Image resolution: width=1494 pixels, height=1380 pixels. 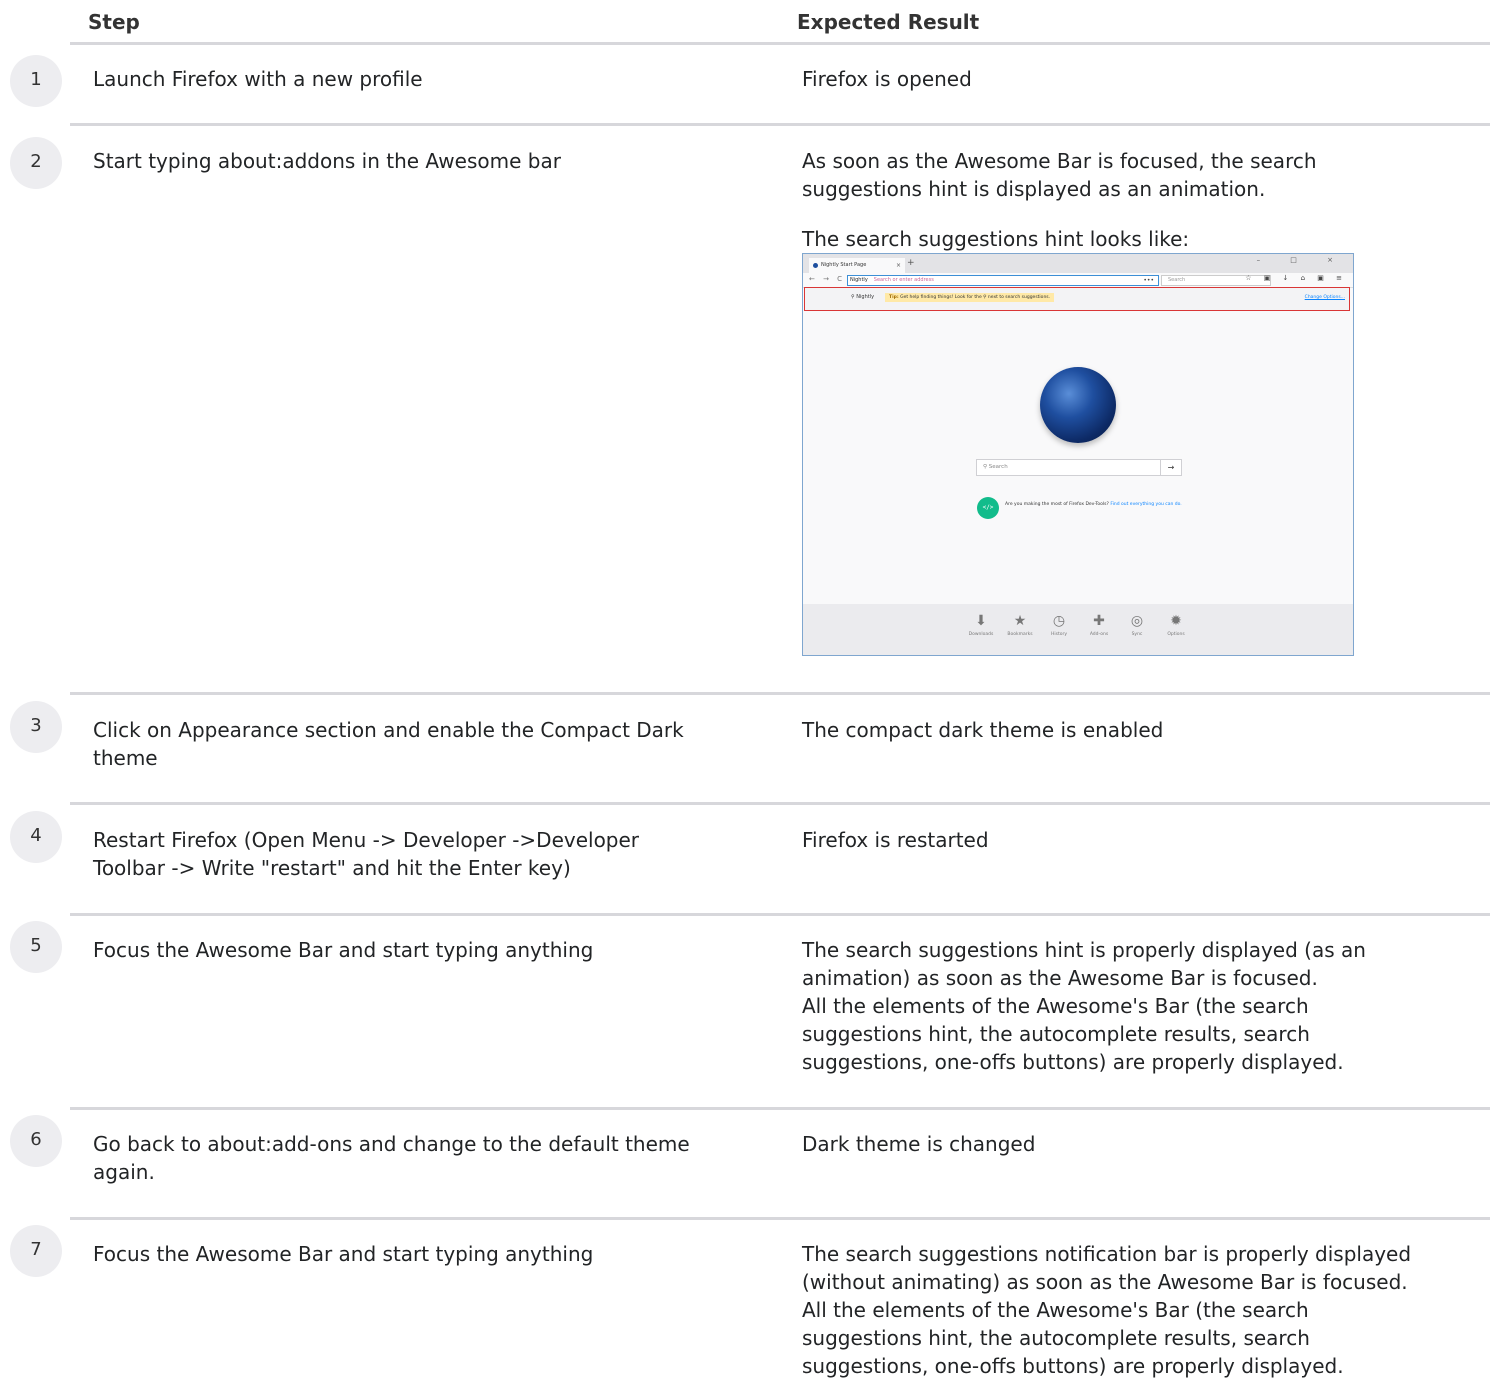 I want to click on step-text: Launch Firefox with a new profile, so click(x=258, y=79).